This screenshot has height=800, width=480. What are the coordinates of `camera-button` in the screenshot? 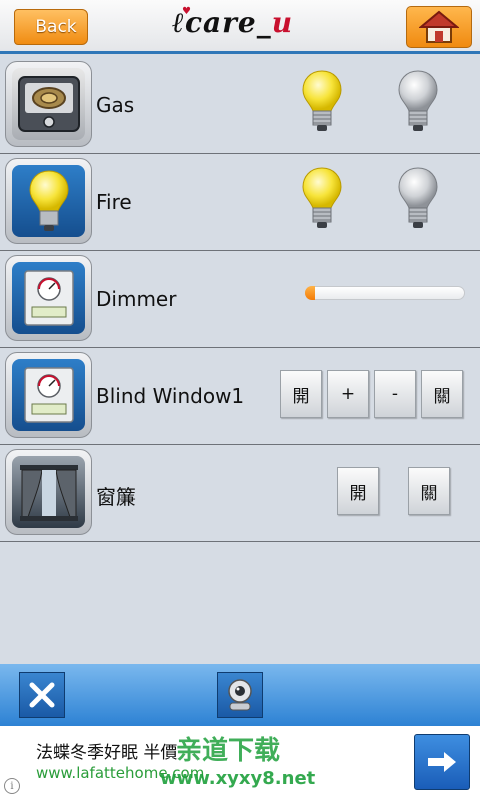 It's located at (240, 695).